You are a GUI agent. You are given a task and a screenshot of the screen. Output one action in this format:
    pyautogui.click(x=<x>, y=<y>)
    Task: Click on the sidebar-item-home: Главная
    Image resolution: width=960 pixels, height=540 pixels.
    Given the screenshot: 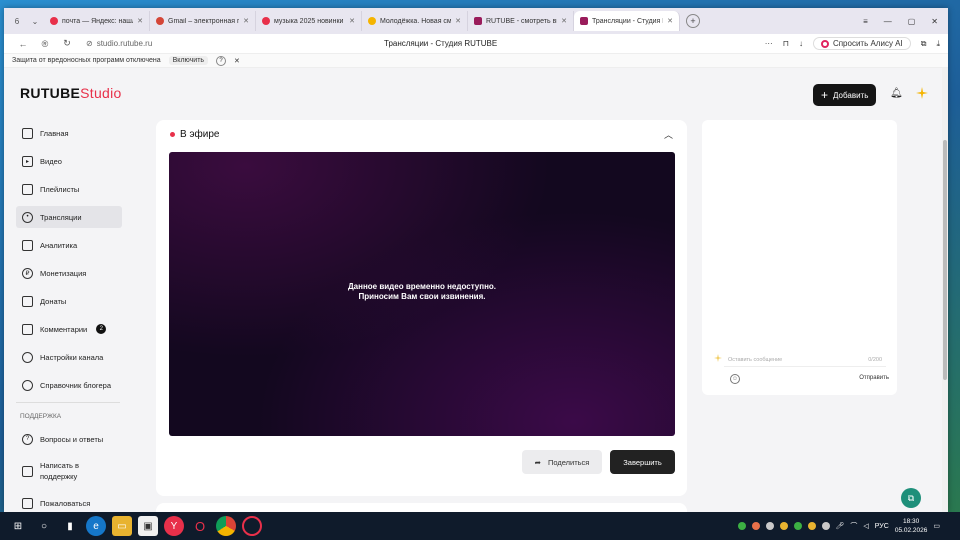 What is the action you would take?
    pyautogui.click(x=69, y=133)
    